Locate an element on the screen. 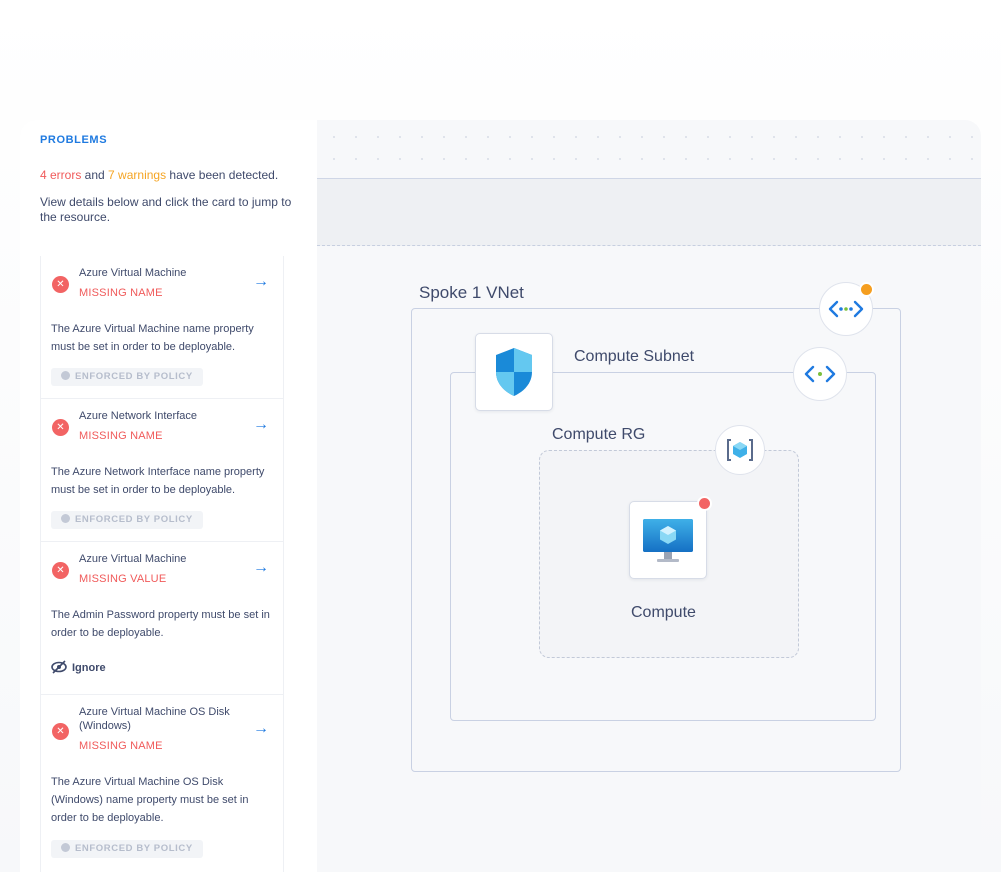 This screenshot has height=872, width=1001. ignore-button: Ignore is located at coordinates (78, 667).